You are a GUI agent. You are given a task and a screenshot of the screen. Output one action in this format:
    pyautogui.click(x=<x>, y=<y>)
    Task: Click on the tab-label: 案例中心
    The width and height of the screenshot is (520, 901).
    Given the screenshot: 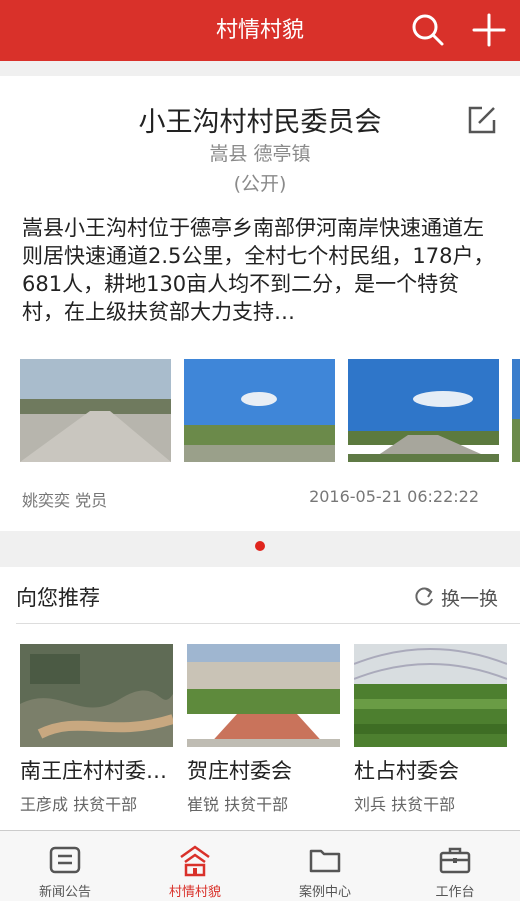 What is the action you would take?
    pyautogui.click(x=324, y=892)
    